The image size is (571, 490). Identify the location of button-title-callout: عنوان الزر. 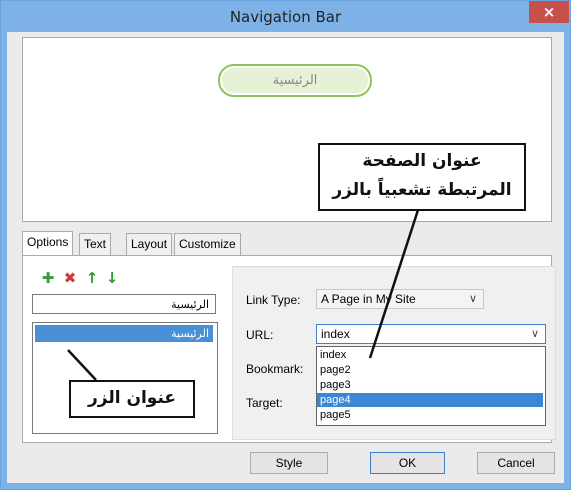
(132, 399).